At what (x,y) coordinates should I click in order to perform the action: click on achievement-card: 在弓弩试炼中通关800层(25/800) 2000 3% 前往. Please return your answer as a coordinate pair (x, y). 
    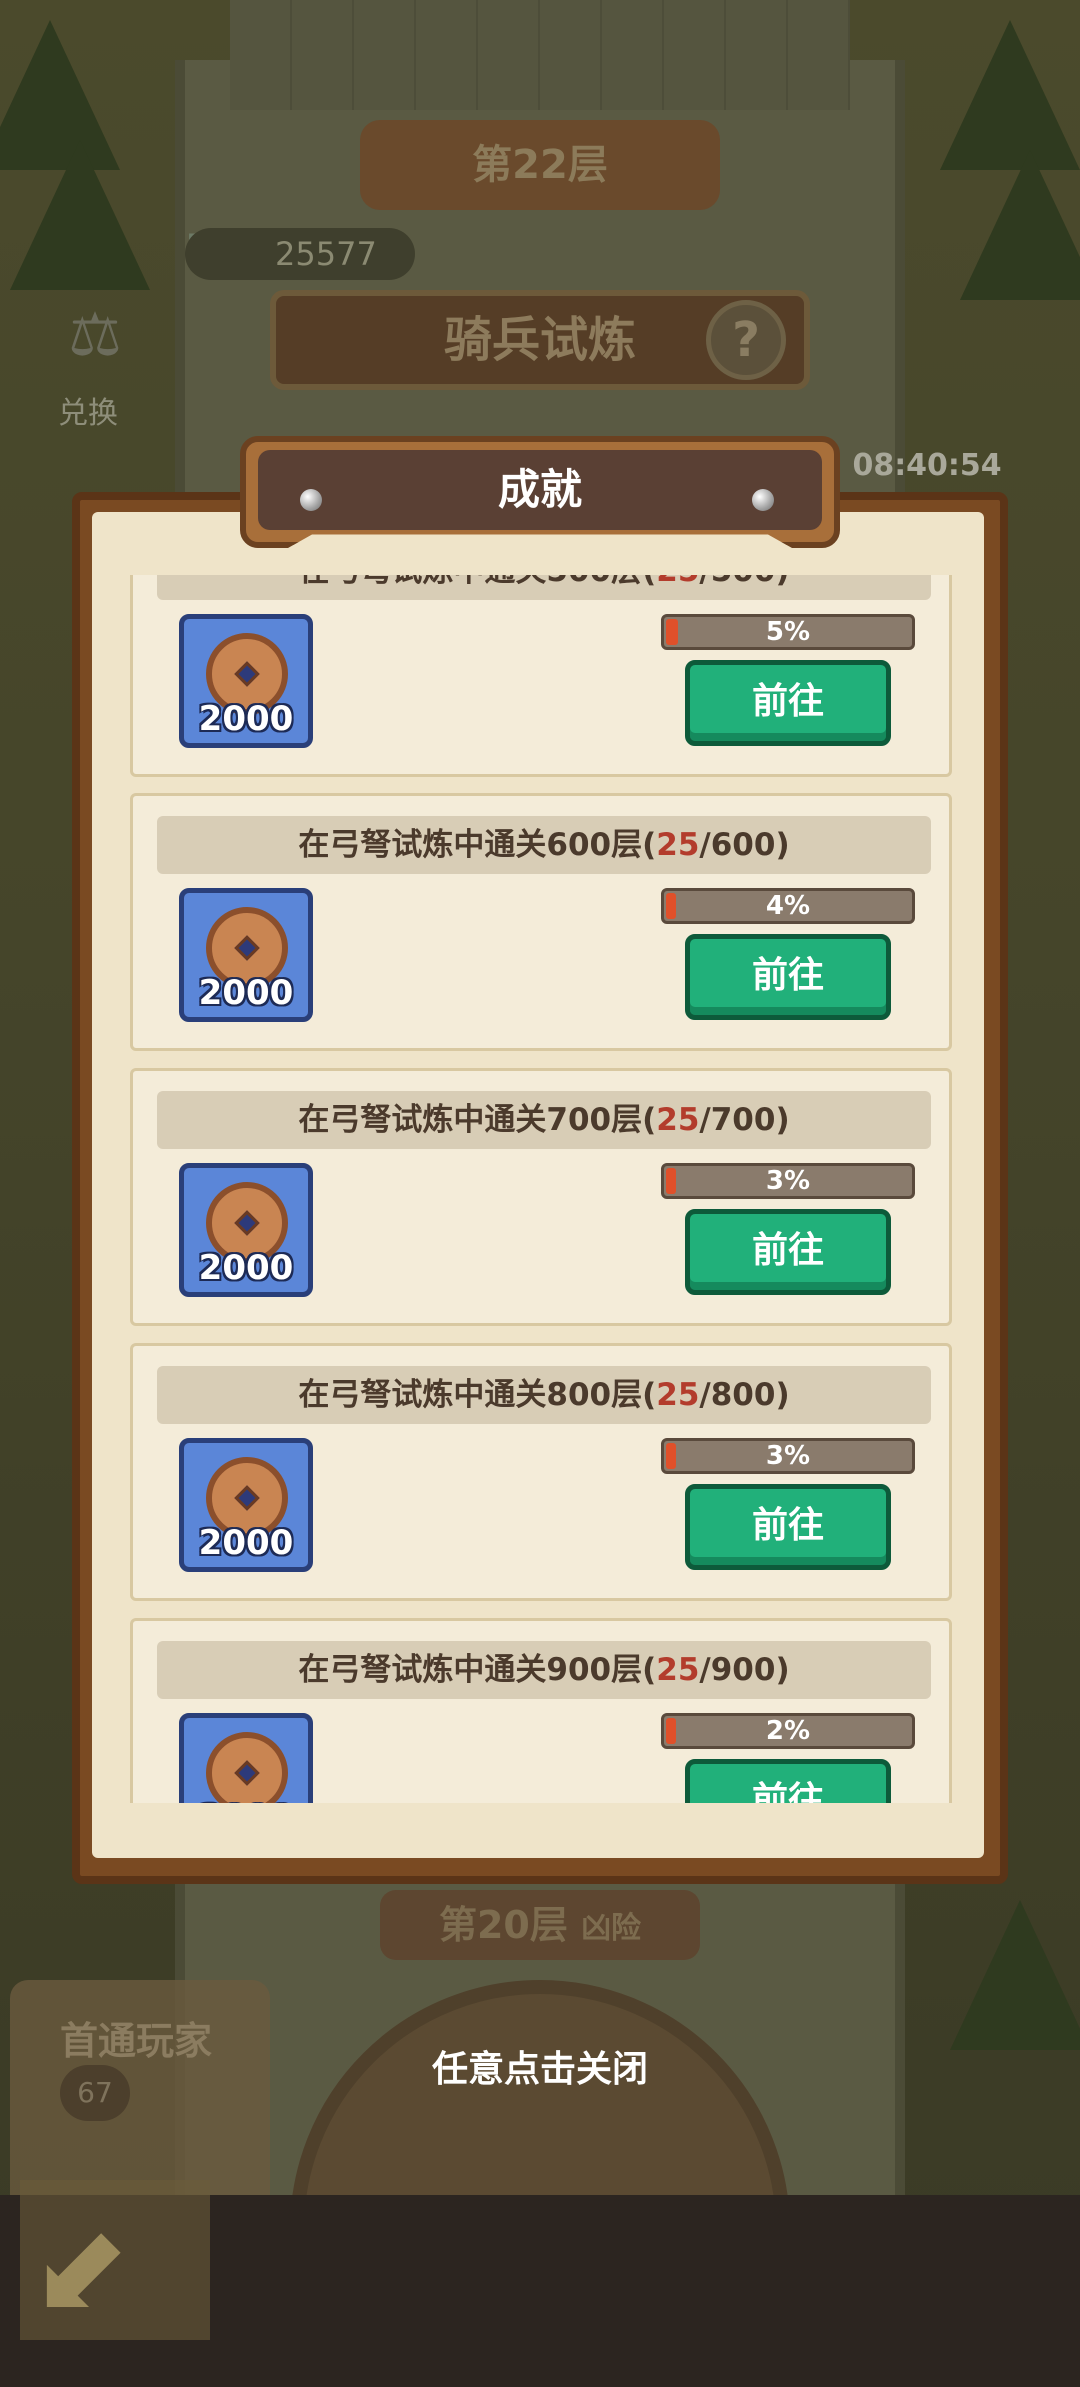
    Looking at the image, I should click on (541, 1472).